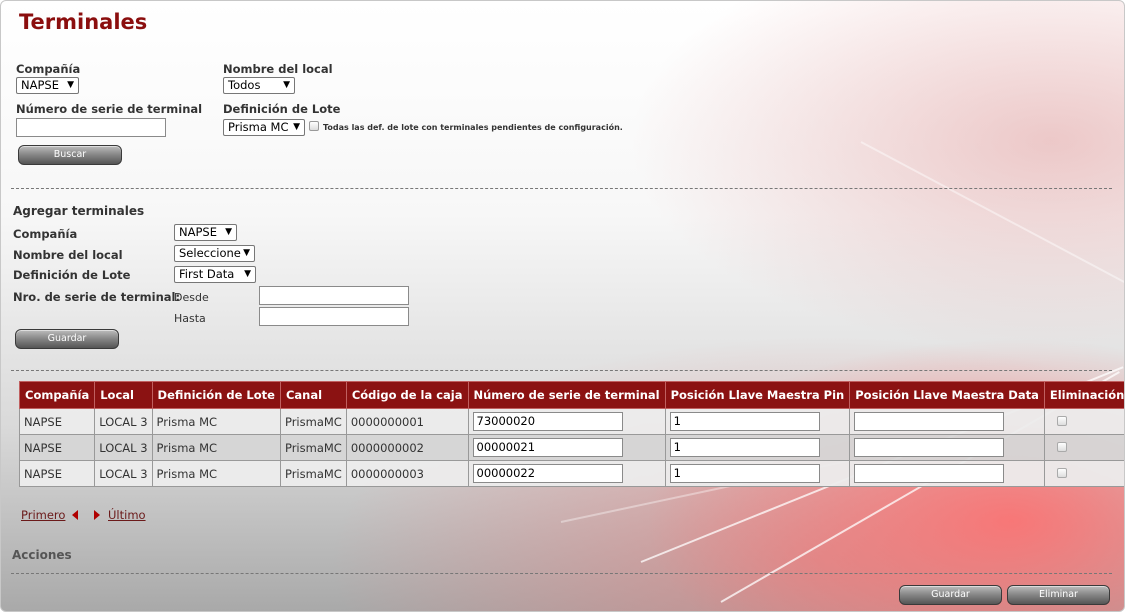 This screenshot has height=612, width=1125. What do you see at coordinates (407, 395) in the screenshot?
I see `column-header: Código de la caja` at bounding box center [407, 395].